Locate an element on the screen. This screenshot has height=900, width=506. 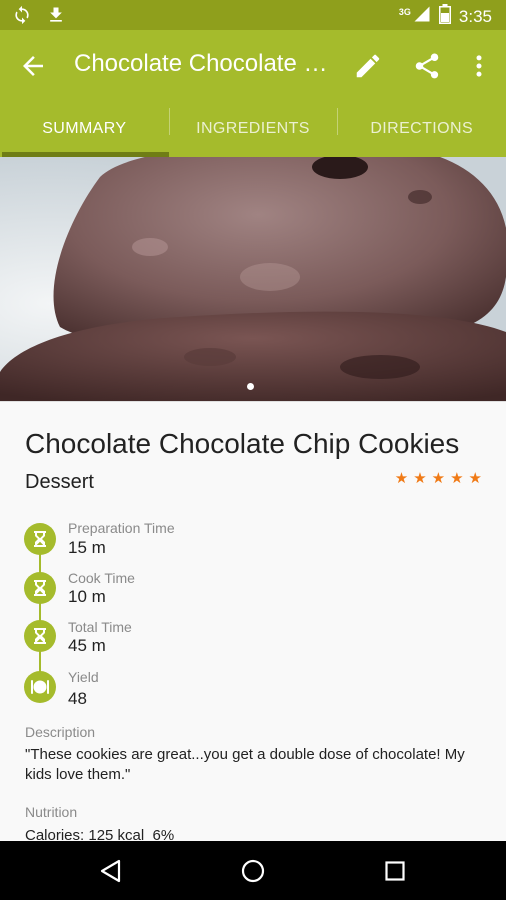
app-bar: Chocolate Chocolate Chip Cookies is located at coordinates (253, 65).